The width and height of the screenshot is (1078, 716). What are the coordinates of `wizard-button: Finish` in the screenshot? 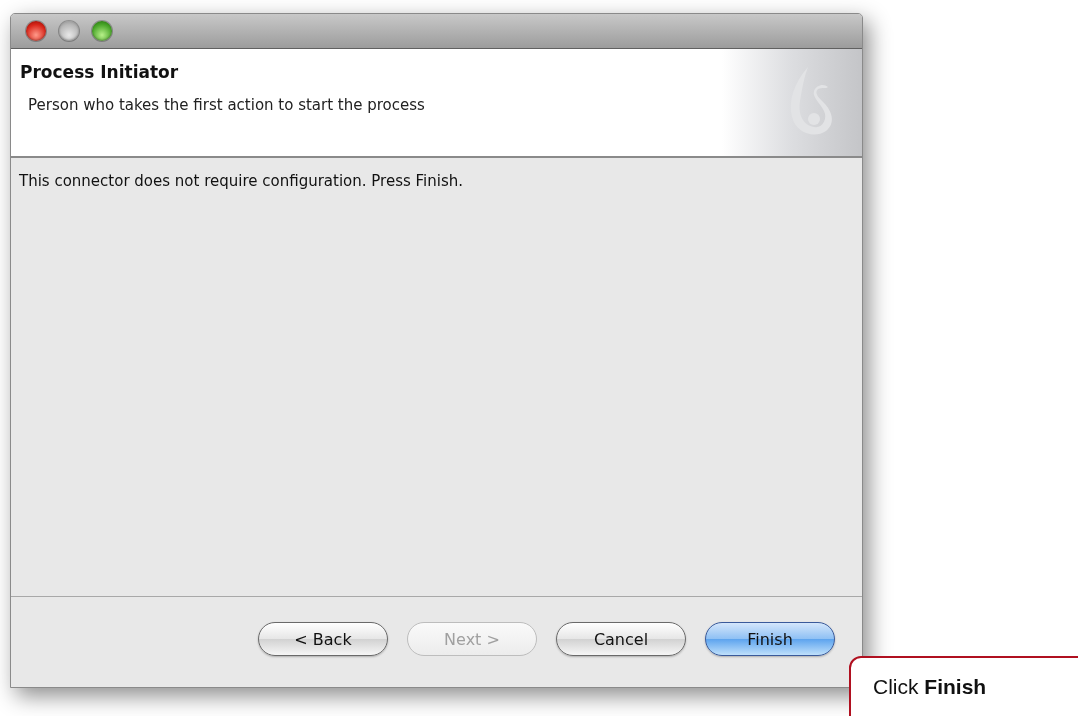 It's located at (770, 639).